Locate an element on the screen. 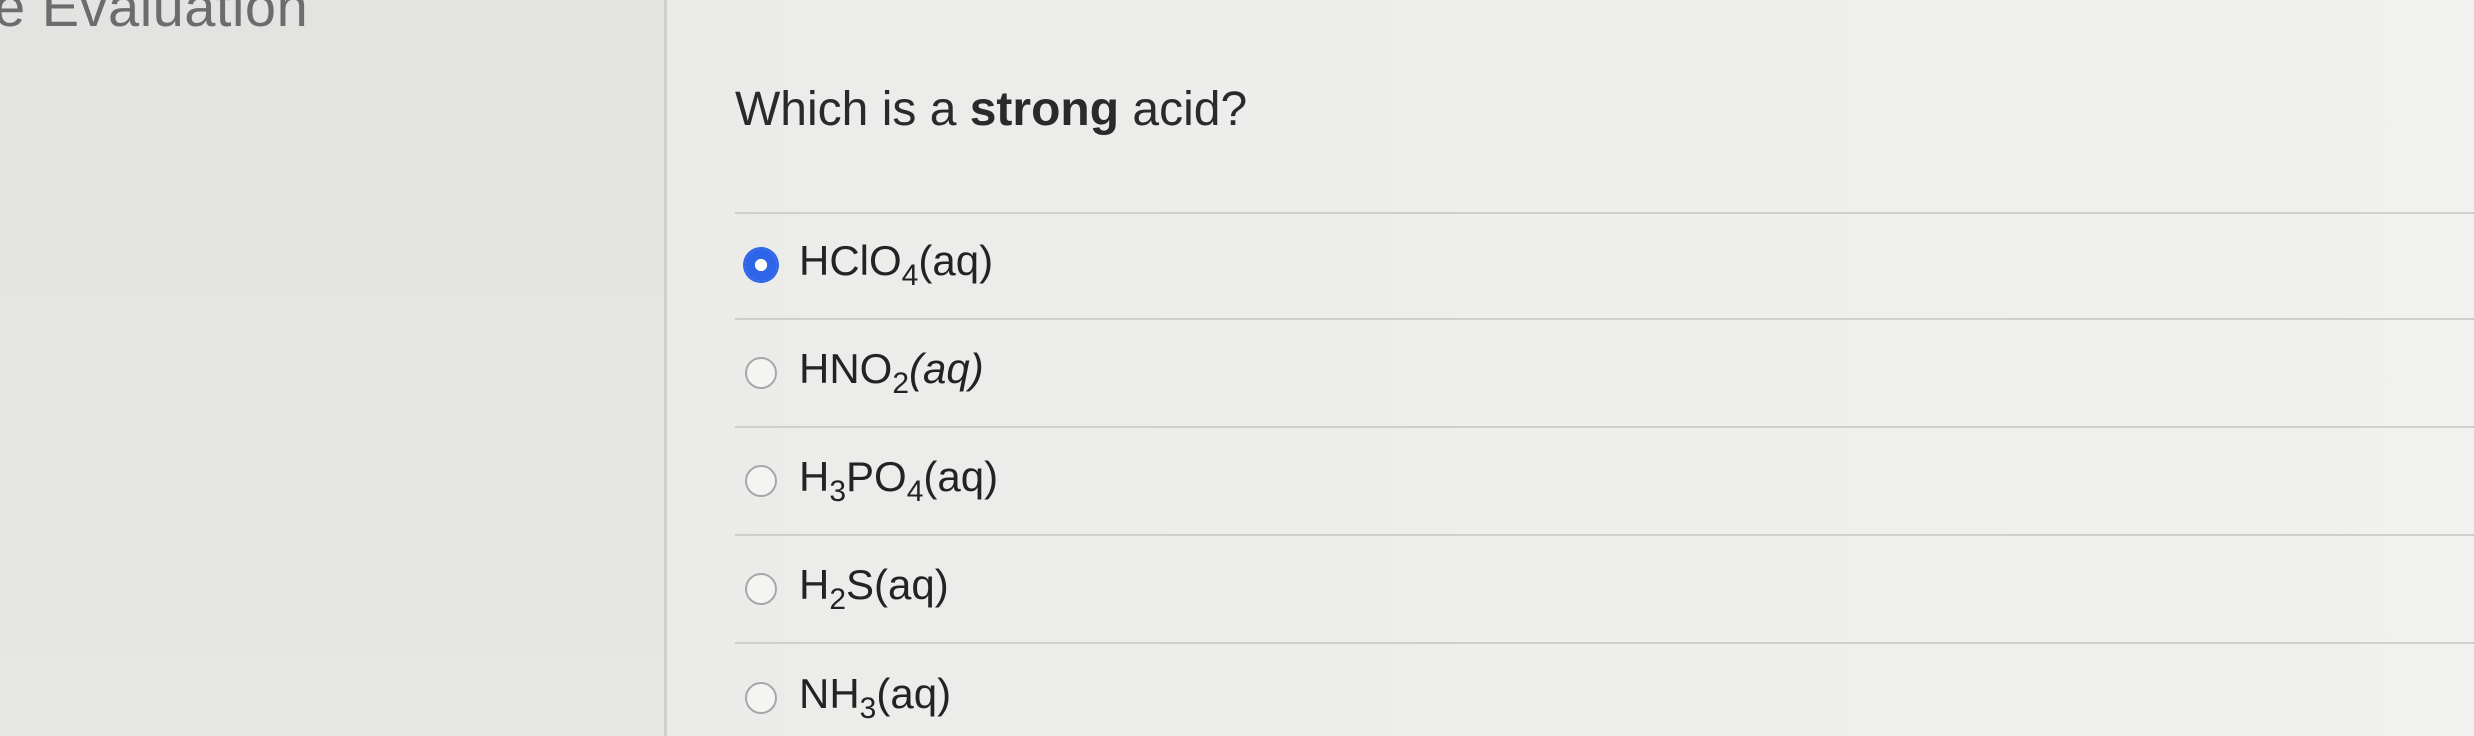 The height and width of the screenshot is (736, 2474). radio-selected-icon is located at coordinates (761, 265).